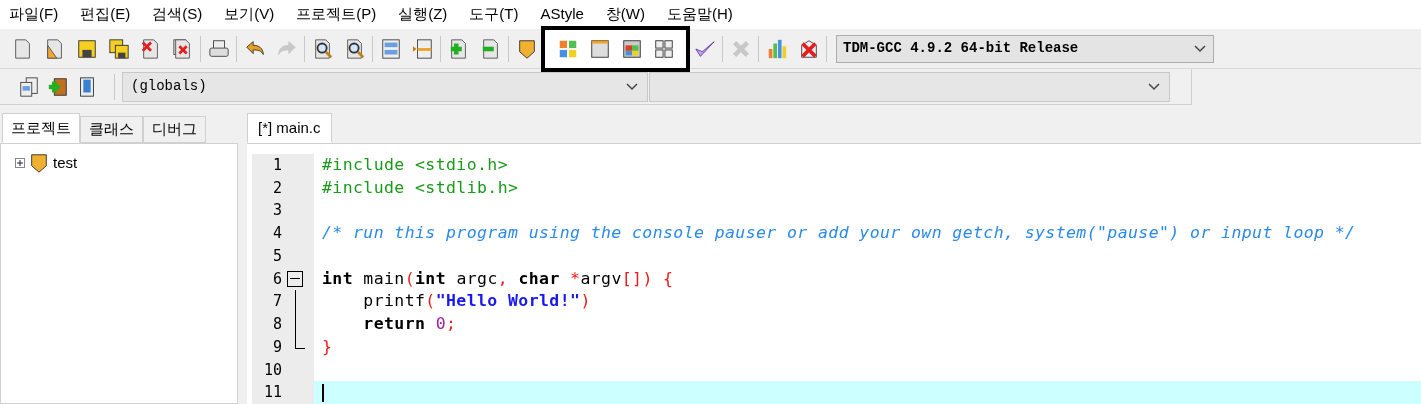 The image size is (1421, 404). Describe the element at coordinates (249, 14) in the screenshot. I see `menu-item: 보기(V)` at that location.